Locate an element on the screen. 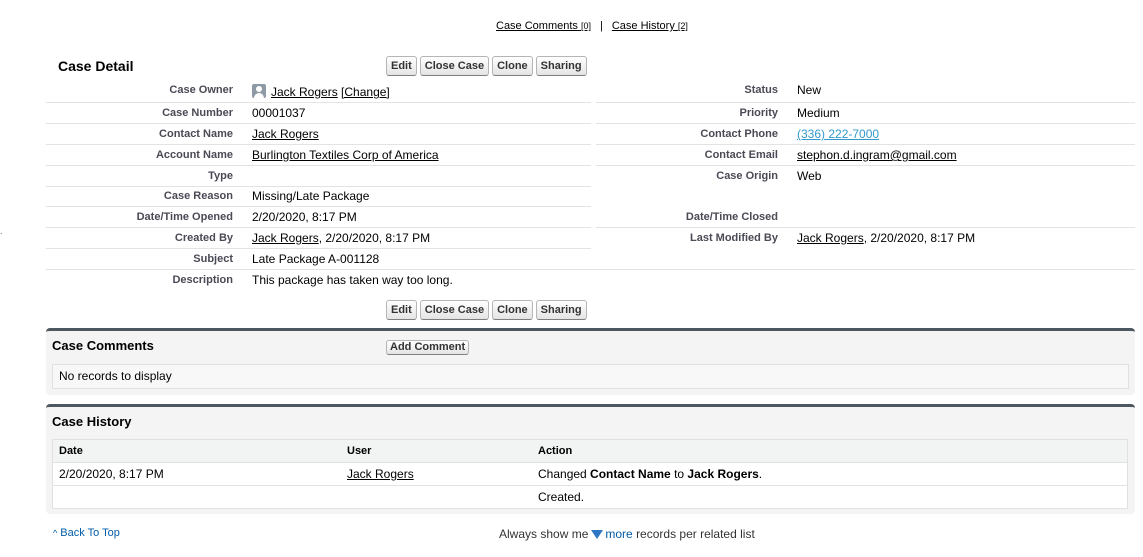 This screenshot has width=1143, height=557. no-records-message: No records to display is located at coordinates (590, 376).